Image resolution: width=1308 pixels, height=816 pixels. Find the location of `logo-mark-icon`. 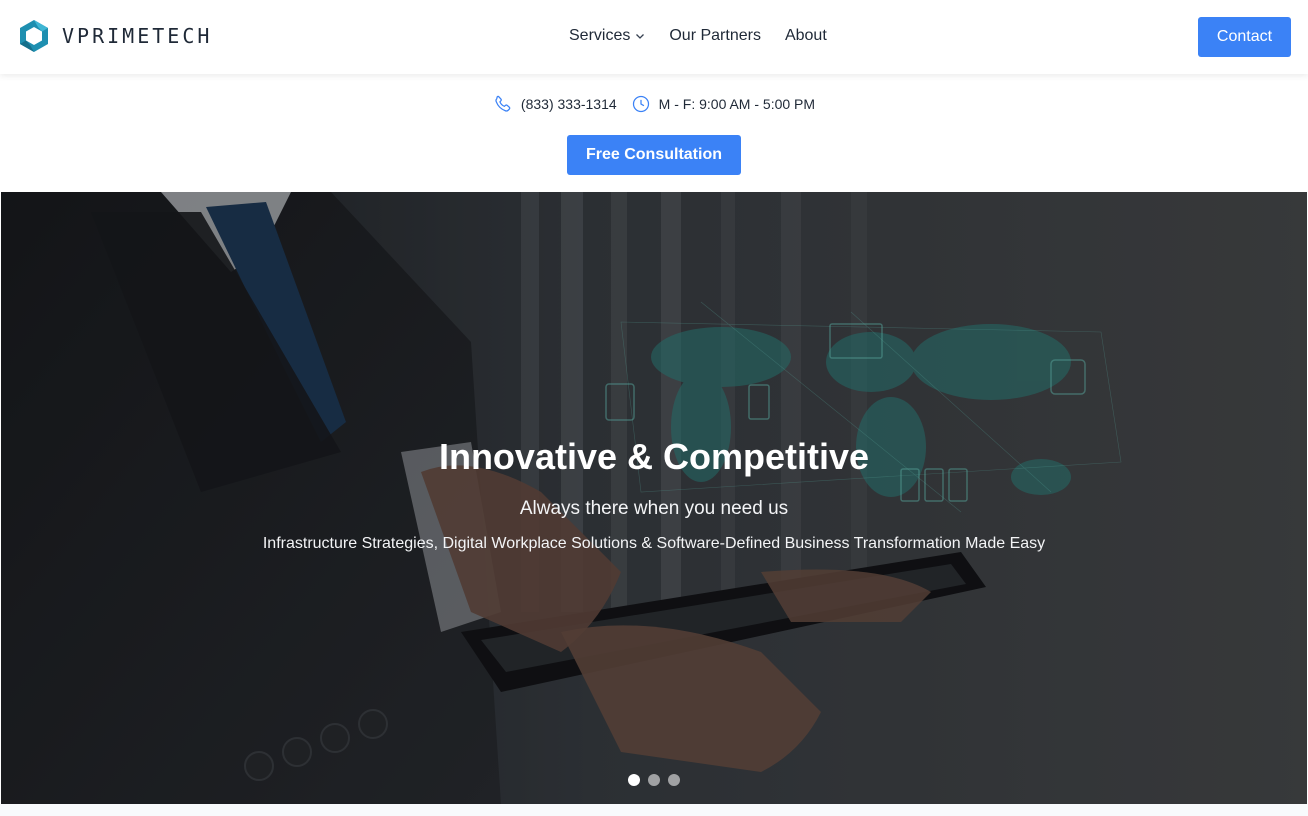

logo-mark-icon is located at coordinates (34, 36).